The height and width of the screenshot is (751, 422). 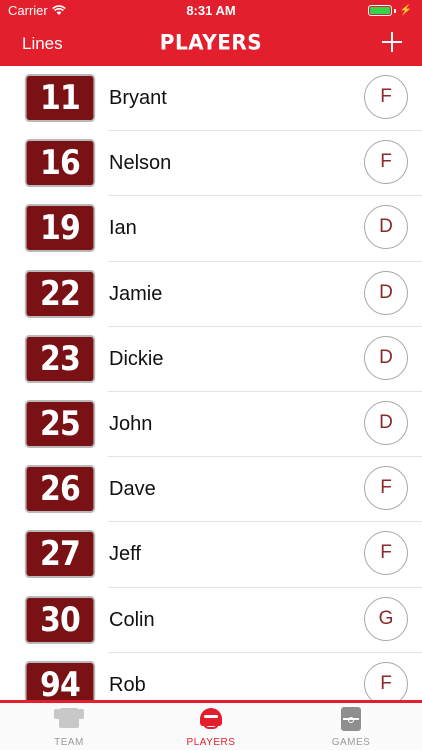 What do you see at coordinates (211, 676) in the screenshot?
I see `player-row: 94 Rob F` at bounding box center [211, 676].